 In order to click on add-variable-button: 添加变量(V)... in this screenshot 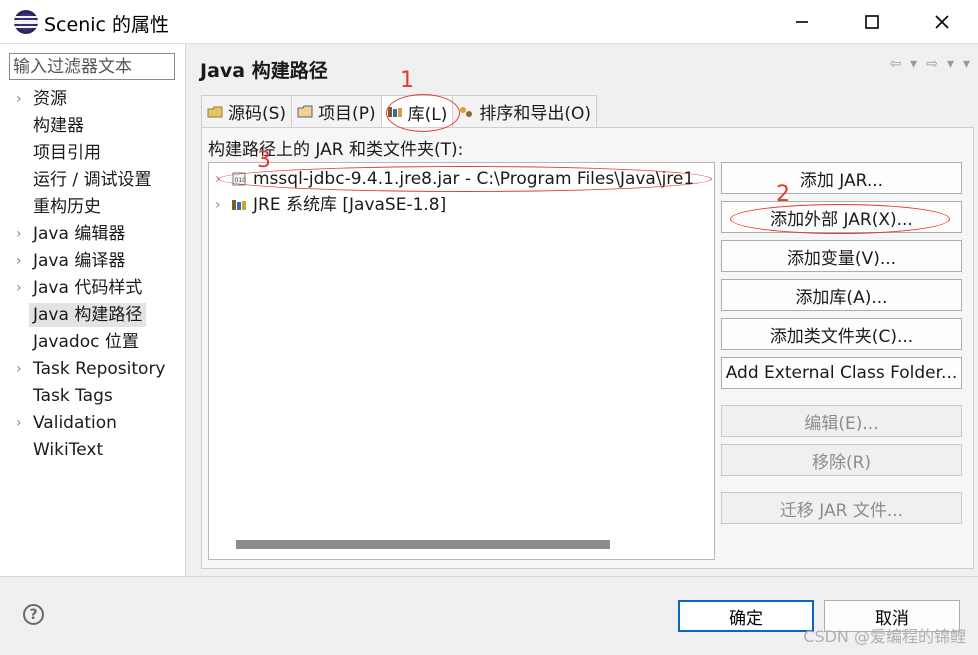, I will do `click(841, 256)`.